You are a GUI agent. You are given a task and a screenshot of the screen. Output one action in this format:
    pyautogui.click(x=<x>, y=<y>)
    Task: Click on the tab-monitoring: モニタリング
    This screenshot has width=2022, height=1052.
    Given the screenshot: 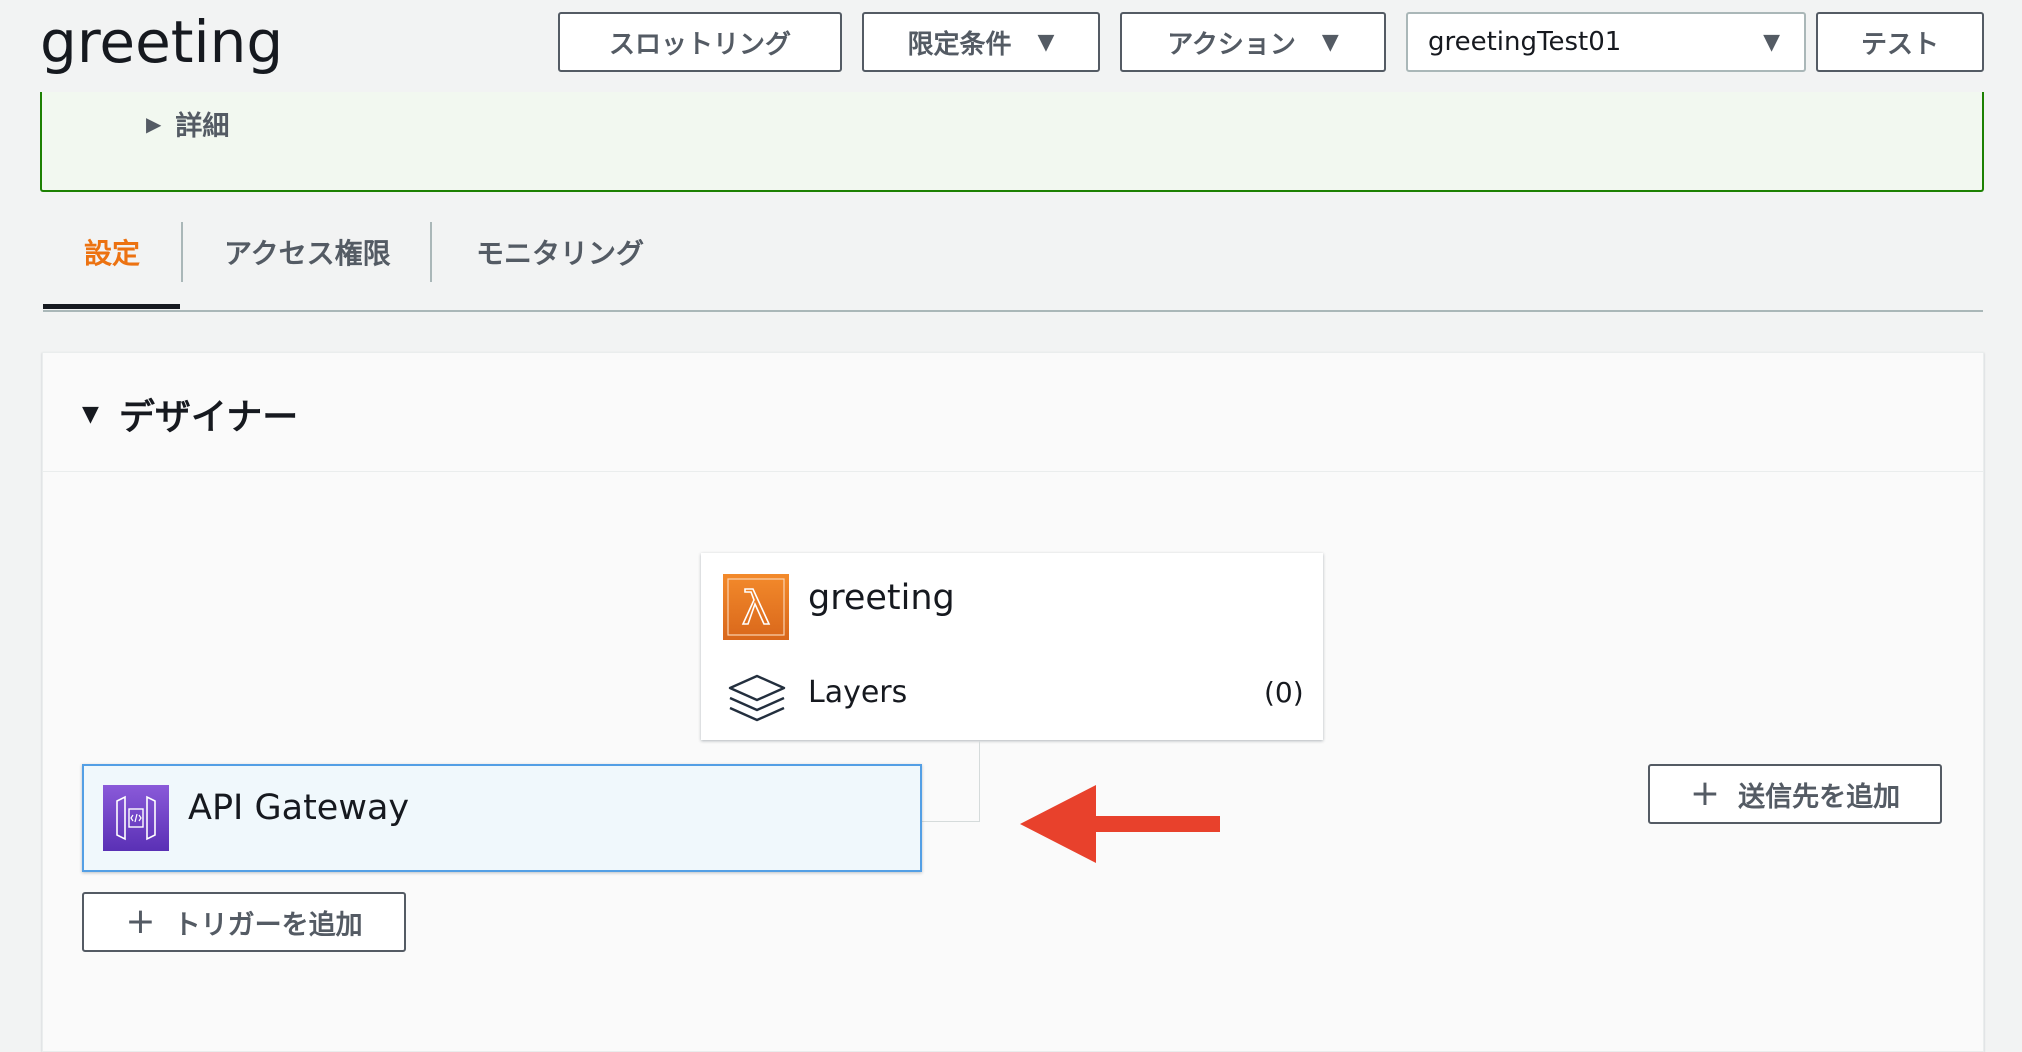 What is the action you would take?
    pyautogui.click(x=560, y=252)
    